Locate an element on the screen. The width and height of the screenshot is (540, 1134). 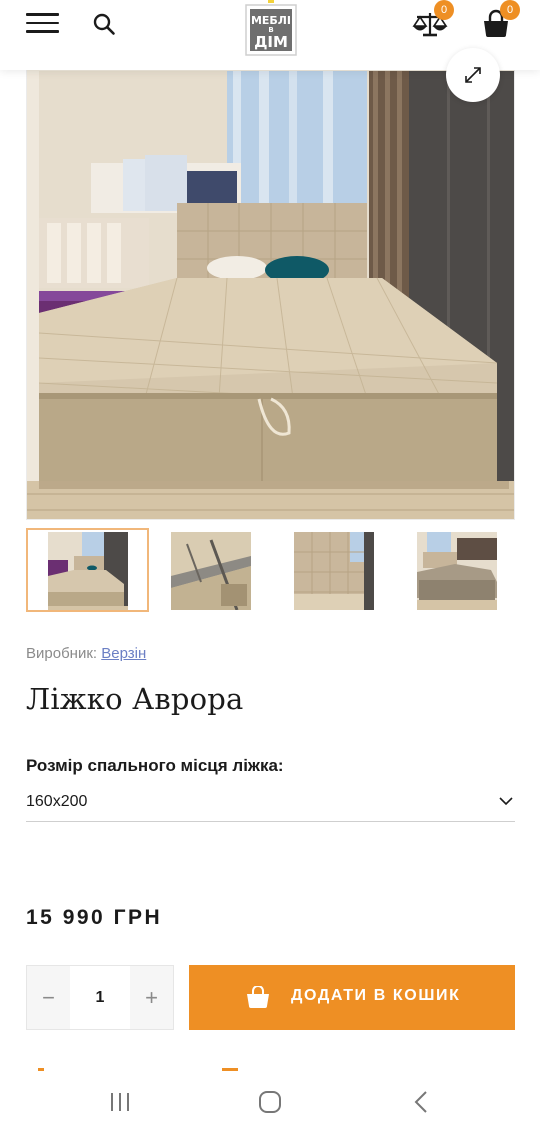
home-icon is located at coordinates (270, 1102).